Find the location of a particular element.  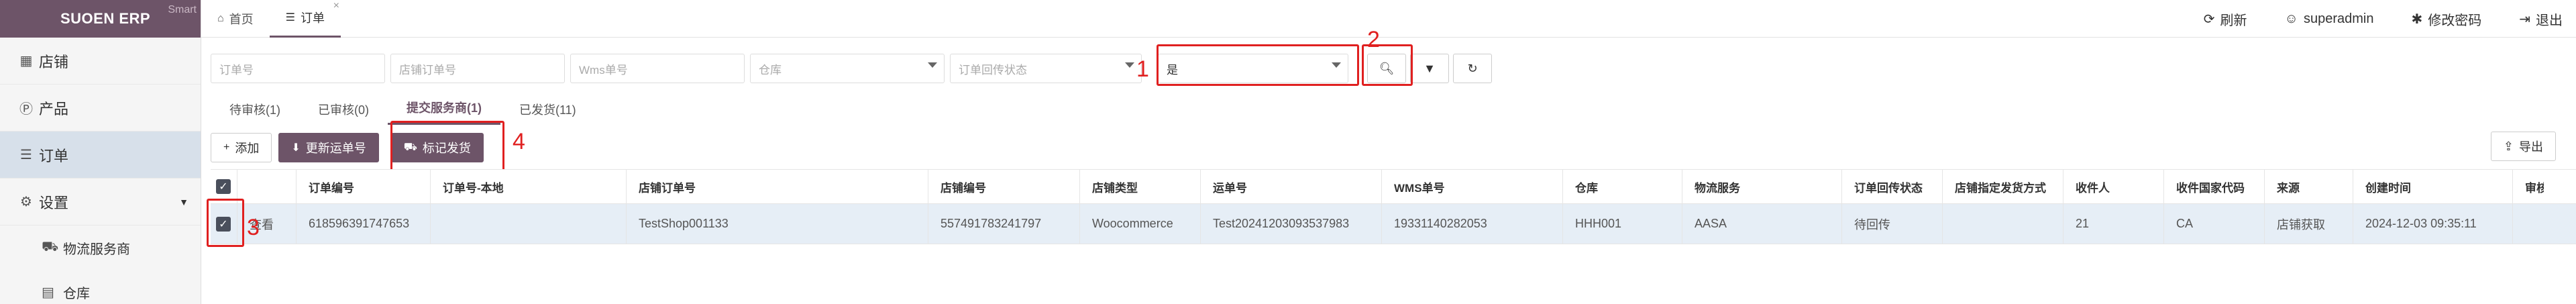

download-icon: ⬇ is located at coordinates (296, 148).